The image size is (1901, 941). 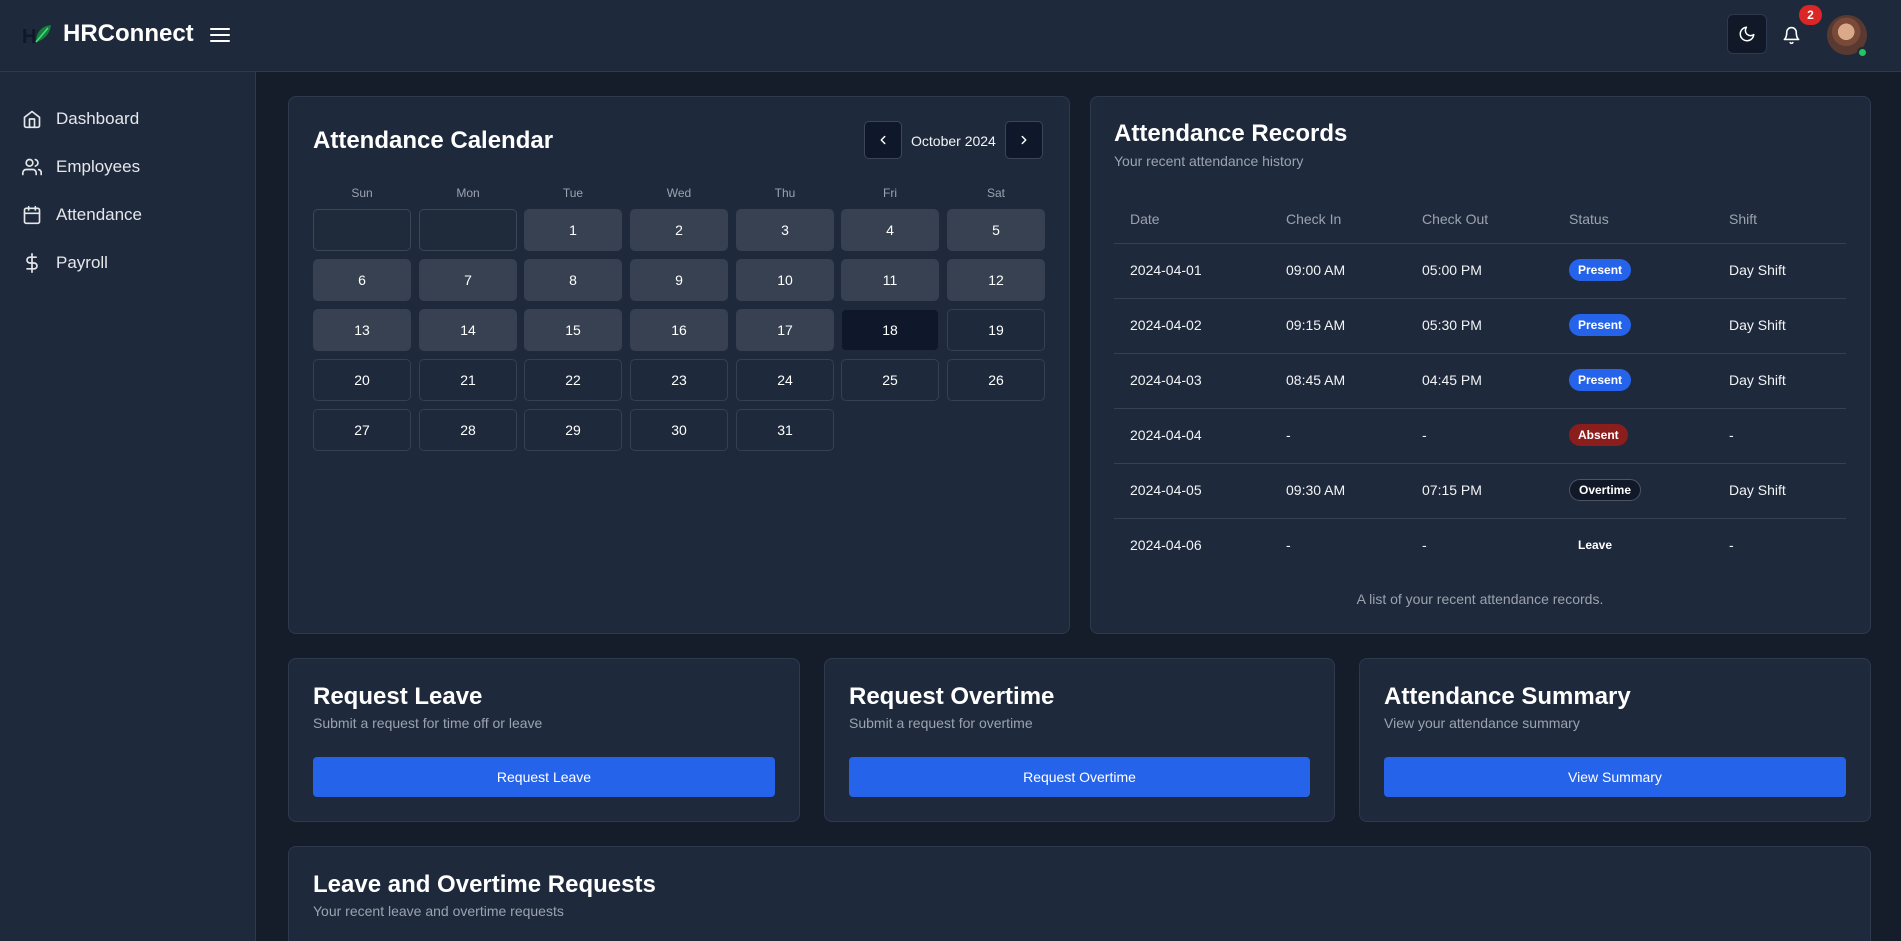 I want to click on sidebar-item-dashboard: Dashboard, so click(x=132, y=119).